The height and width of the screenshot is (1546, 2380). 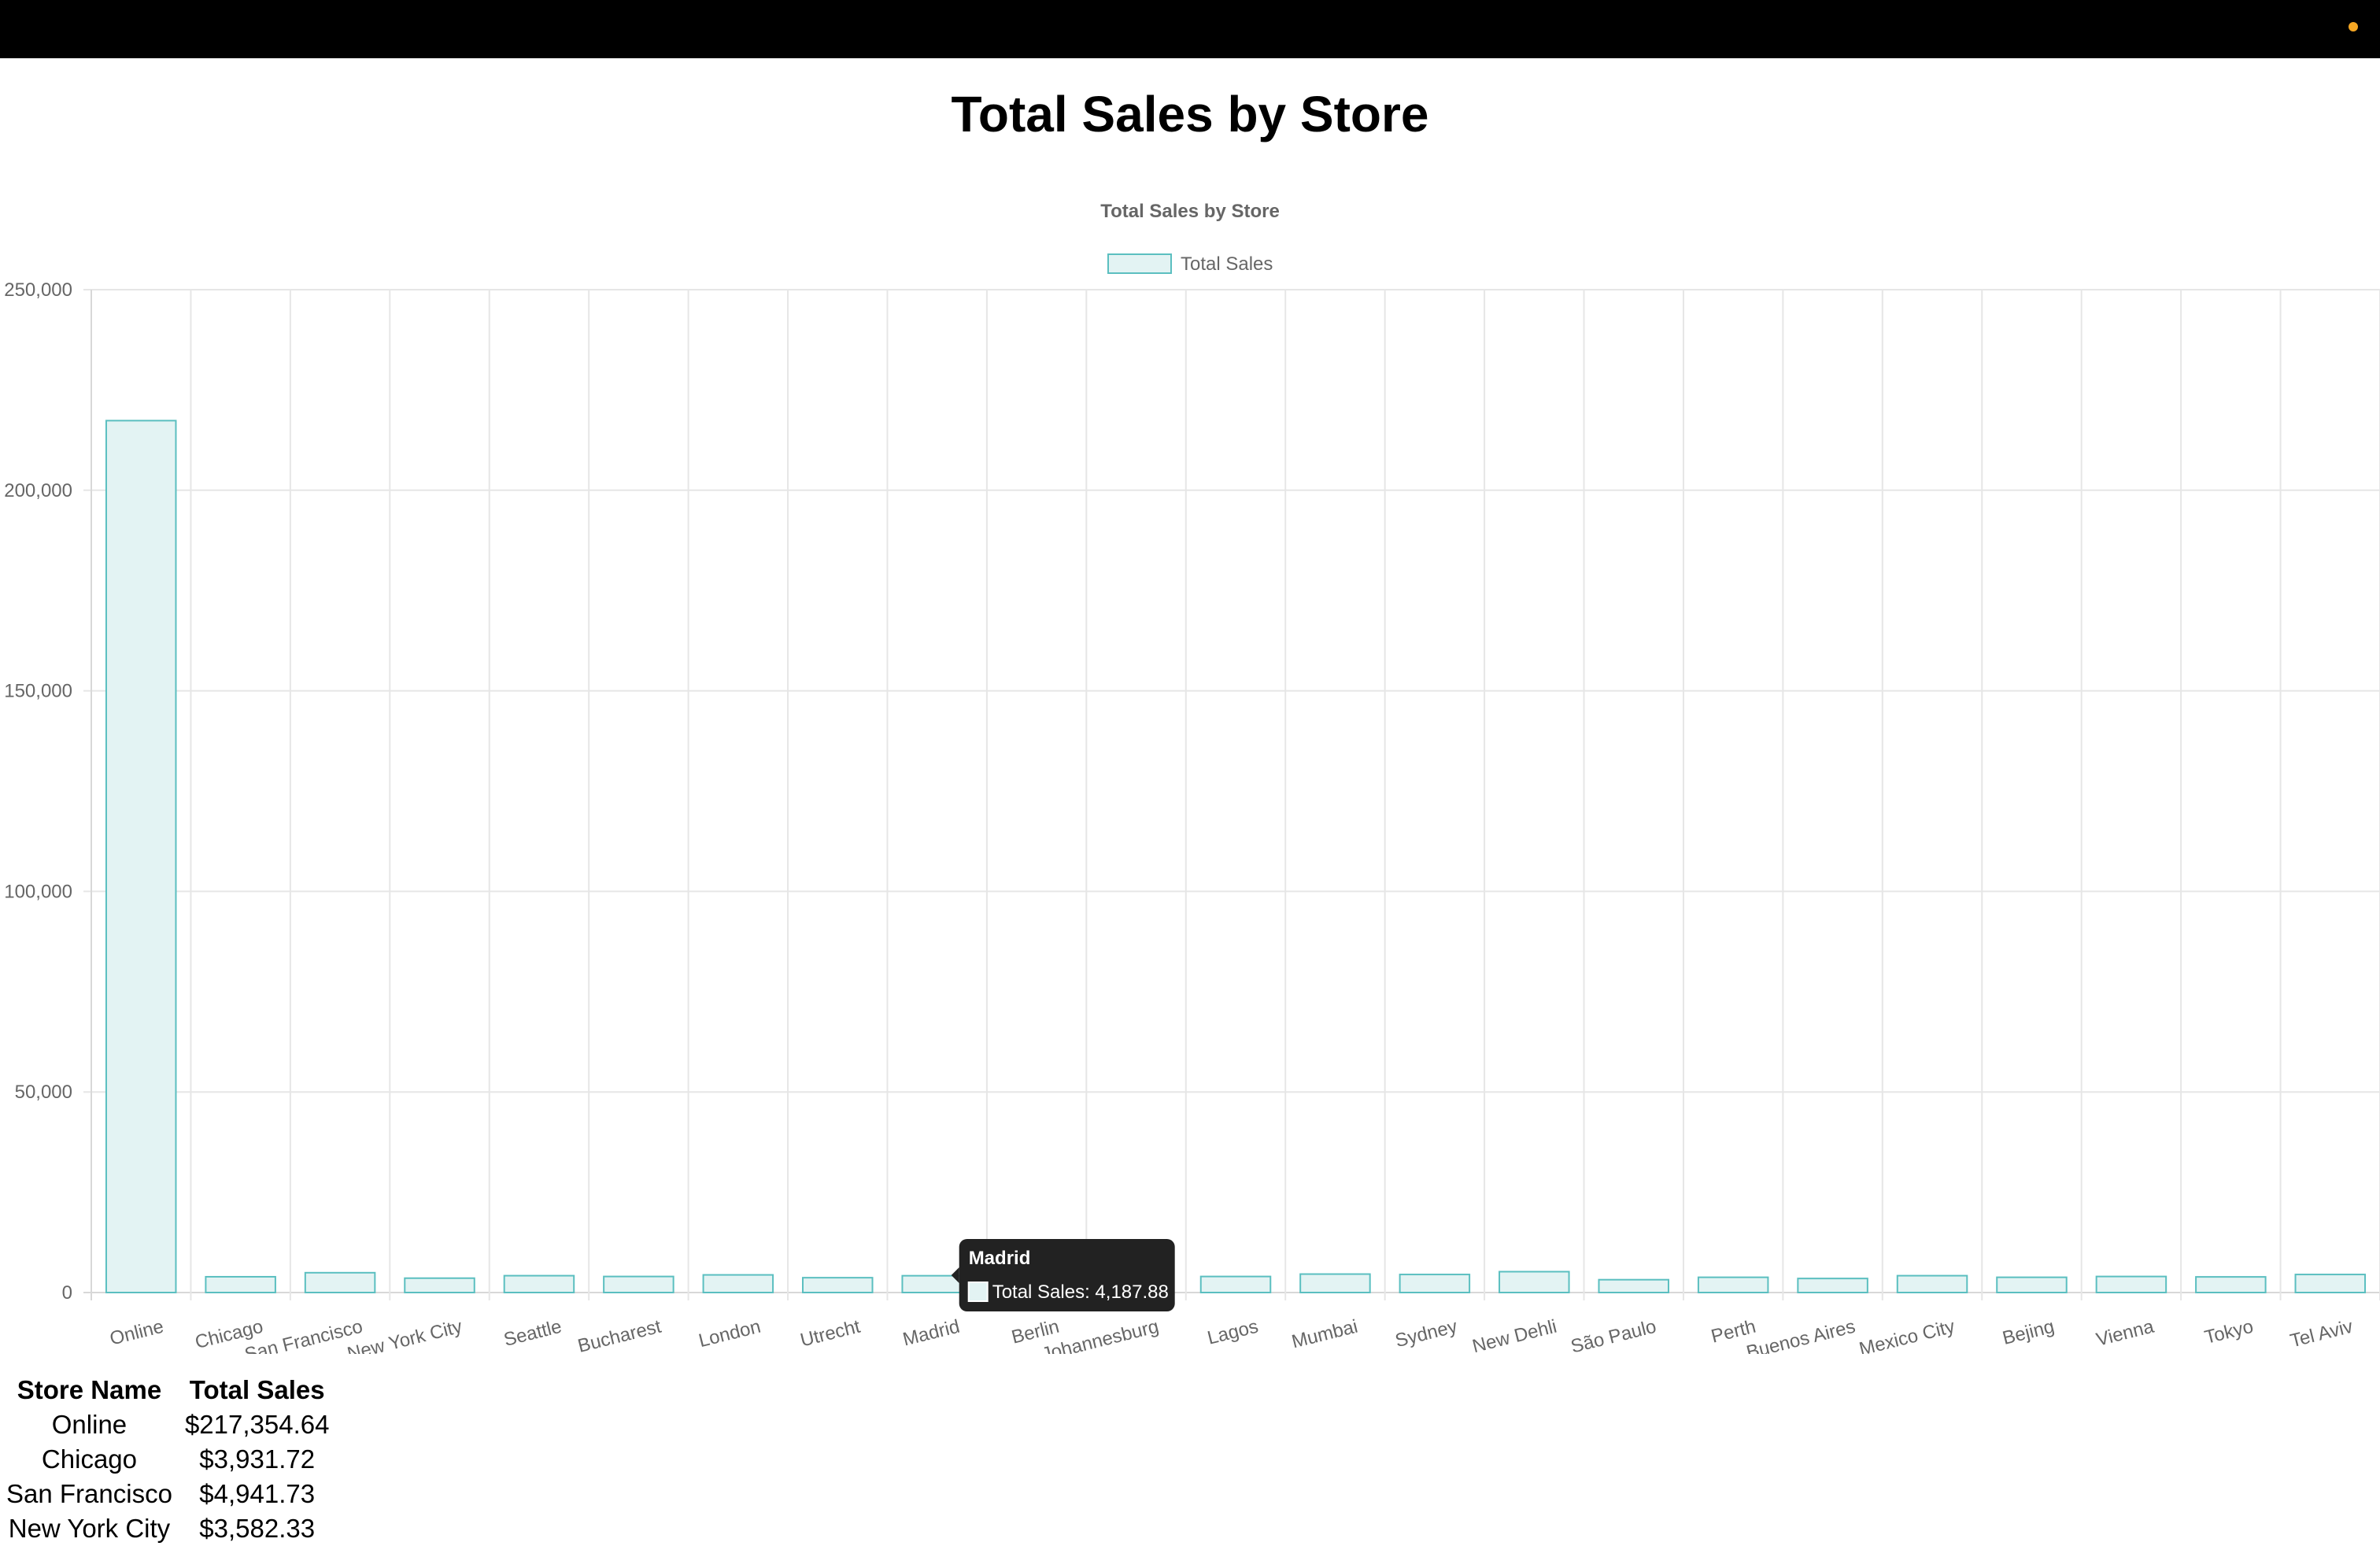 I want to click on bar-tokyo, so click(x=2231, y=1285).